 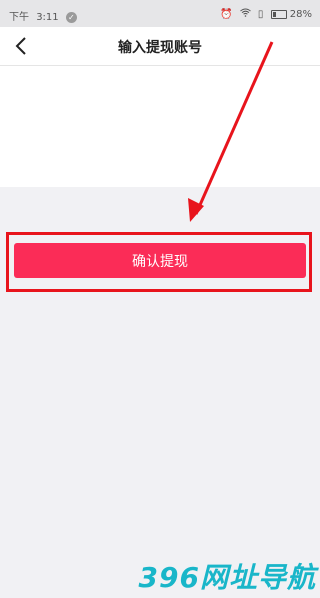 I want to click on annotation-arrow, so click(x=231, y=131).